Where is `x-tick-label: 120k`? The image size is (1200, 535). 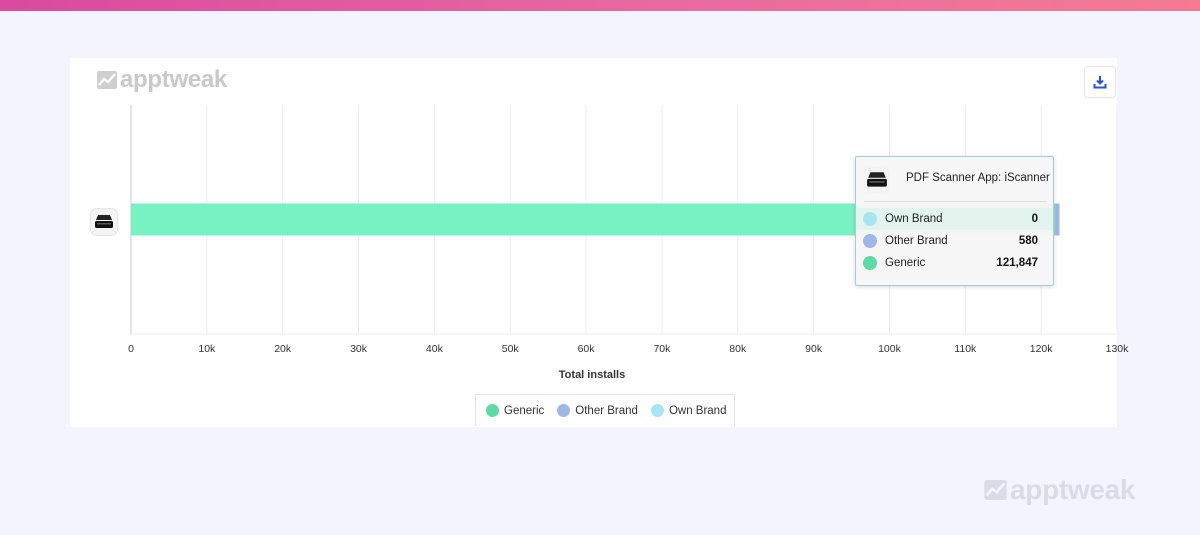
x-tick-label: 120k is located at coordinates (1042, 349).